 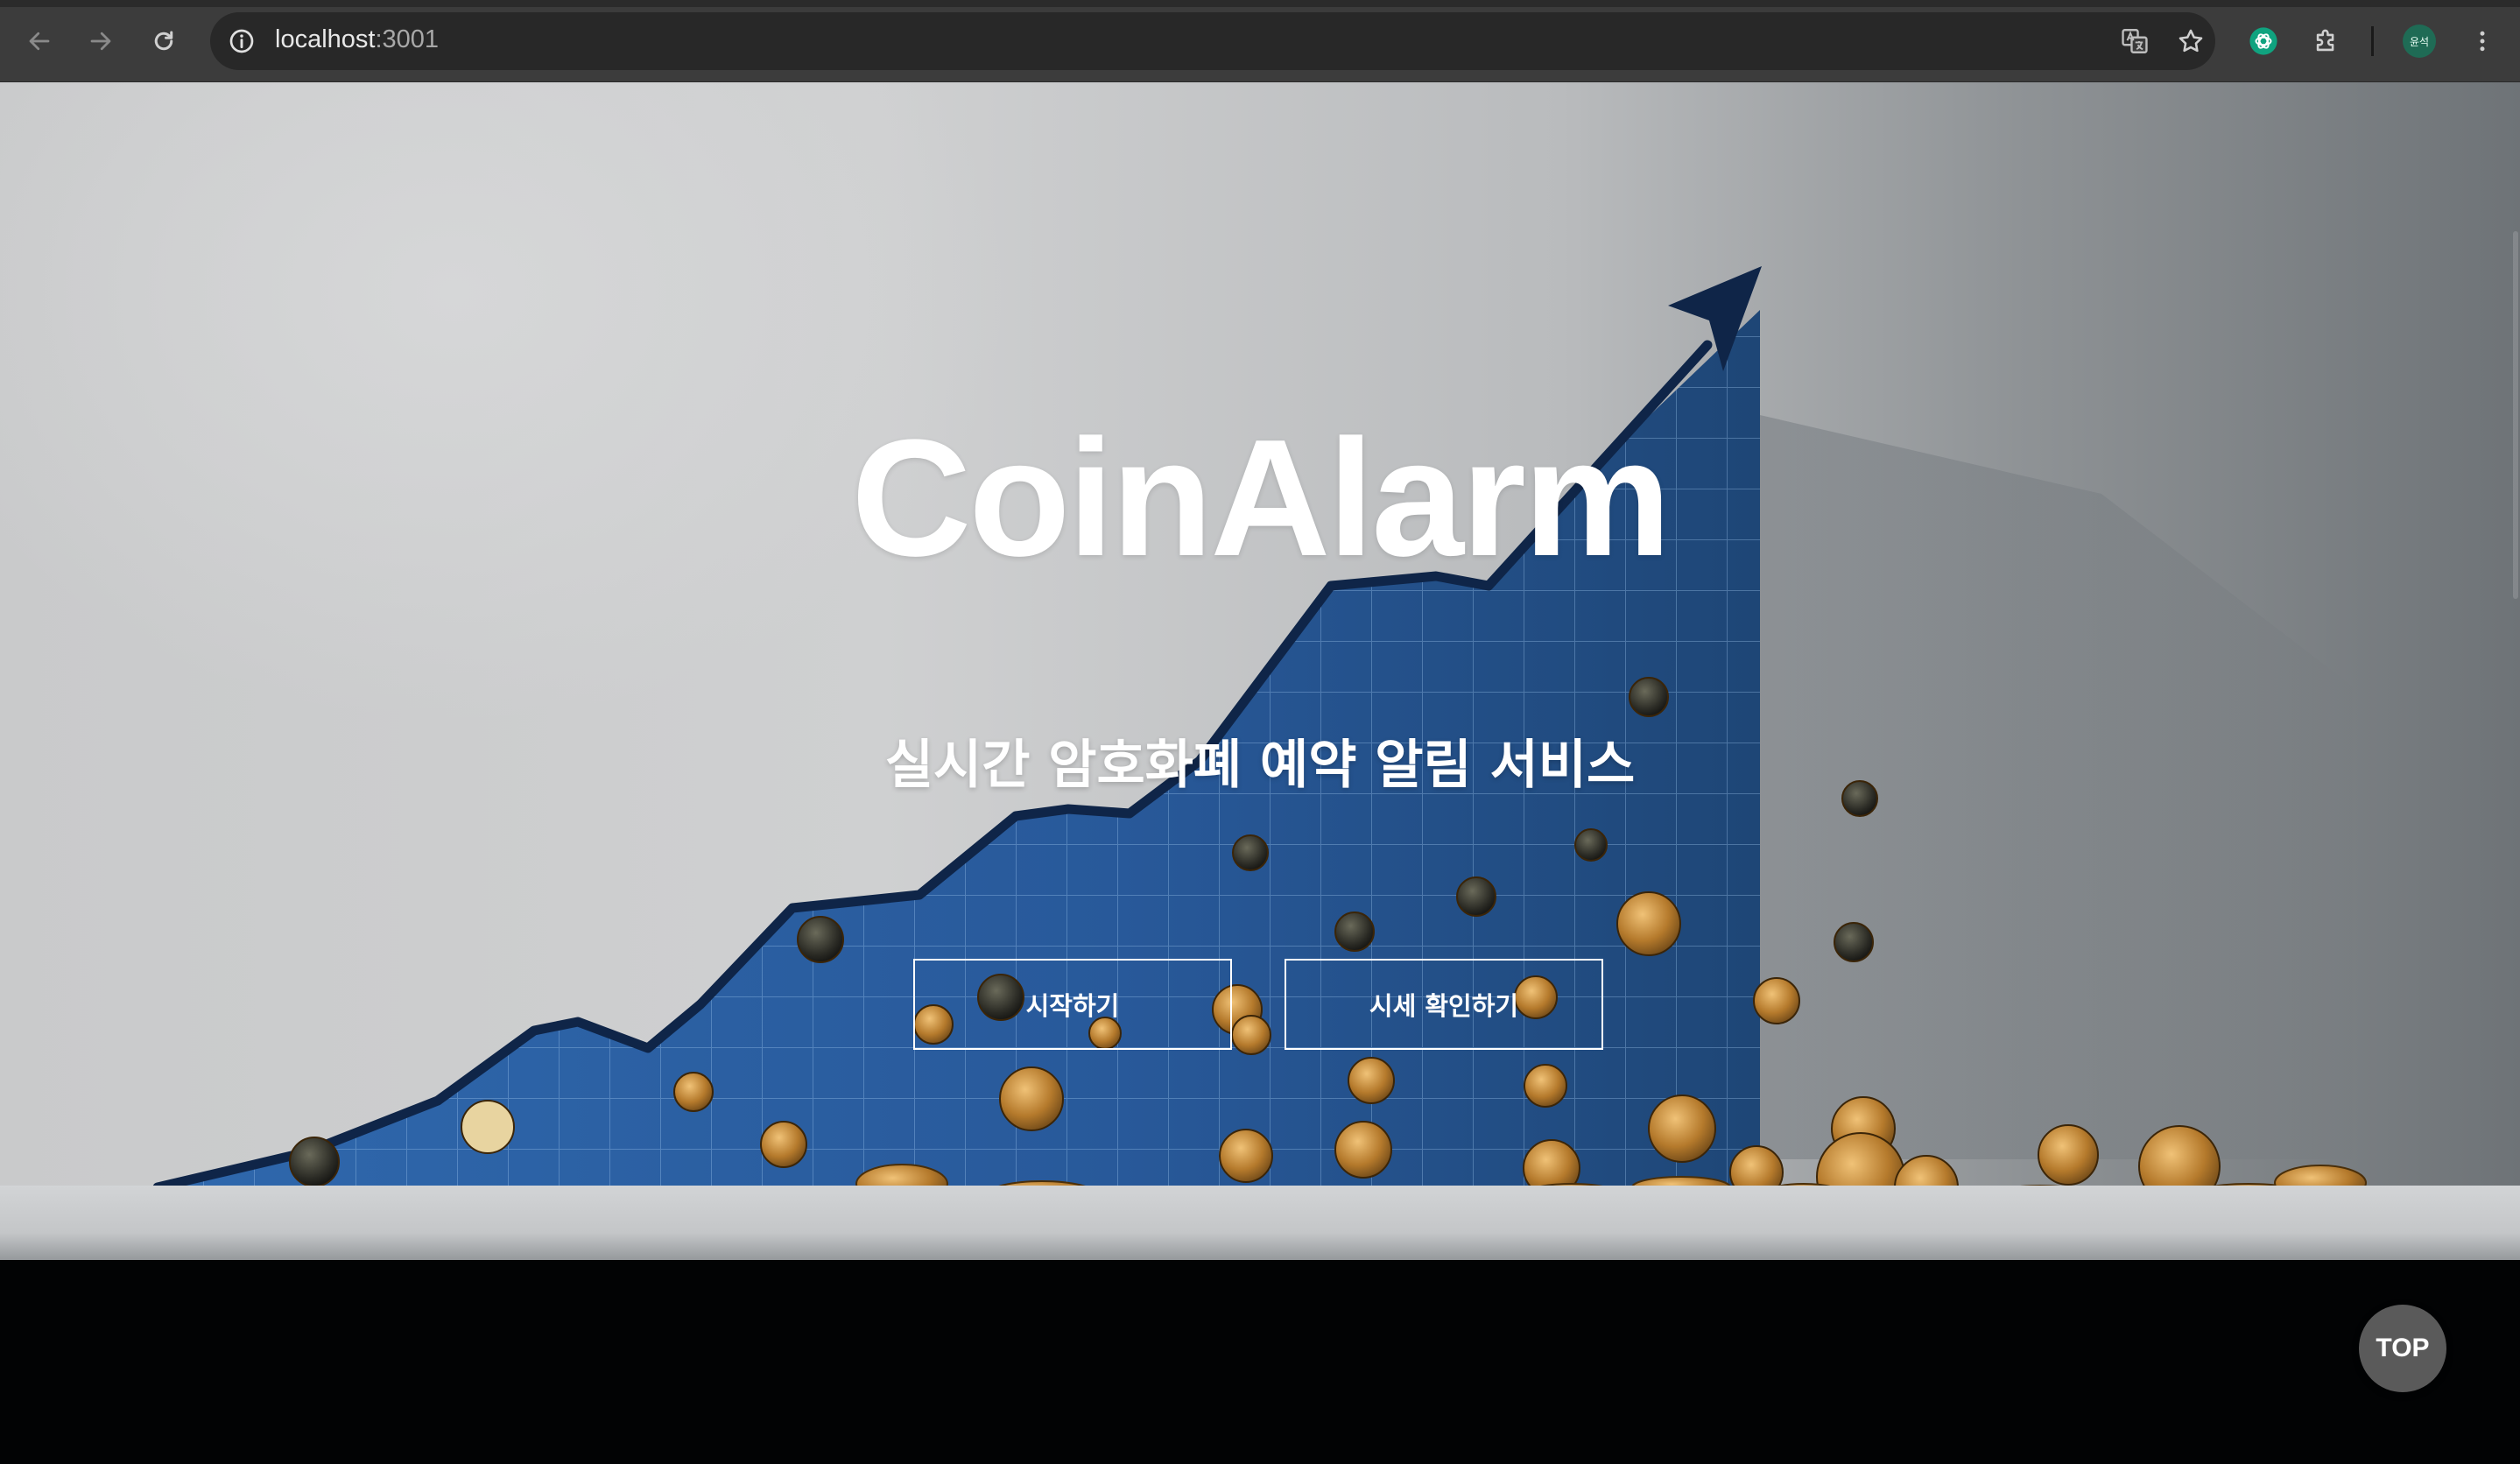 I want to click on url-host: localhost, so click(x=325, y=39).